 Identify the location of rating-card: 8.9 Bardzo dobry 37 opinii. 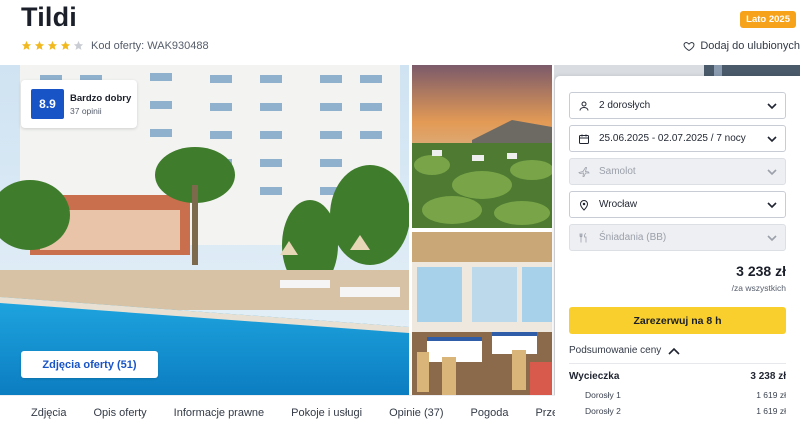
(79, 104).